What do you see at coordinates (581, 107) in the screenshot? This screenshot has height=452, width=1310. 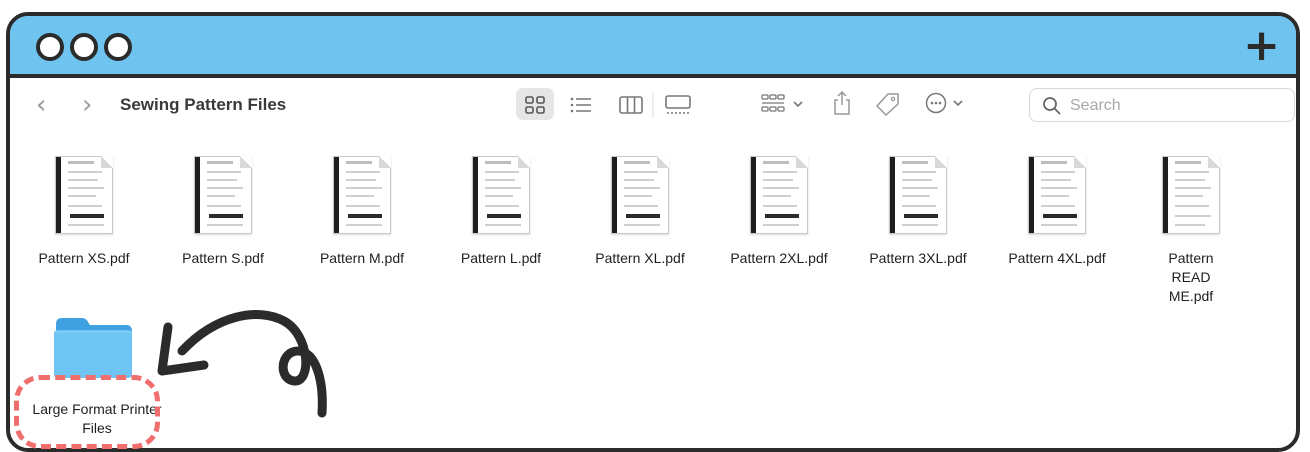 I see `list-view-icon` at bounding box center [581, 107].